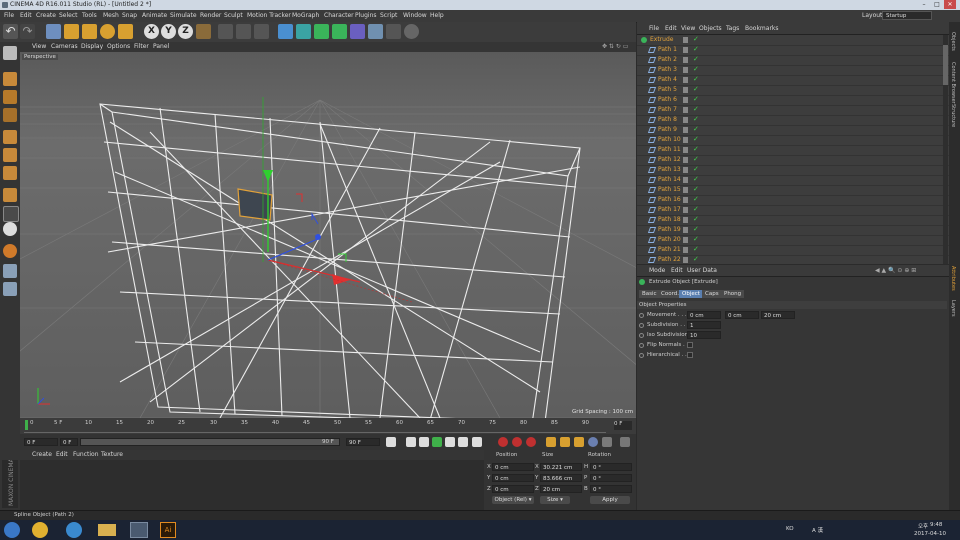 This screenshot has width=960, height=540. What do you see at coordinates (593, 442) in the screenshot?
I see `key-param-icon` at bounding box center [593, 442].